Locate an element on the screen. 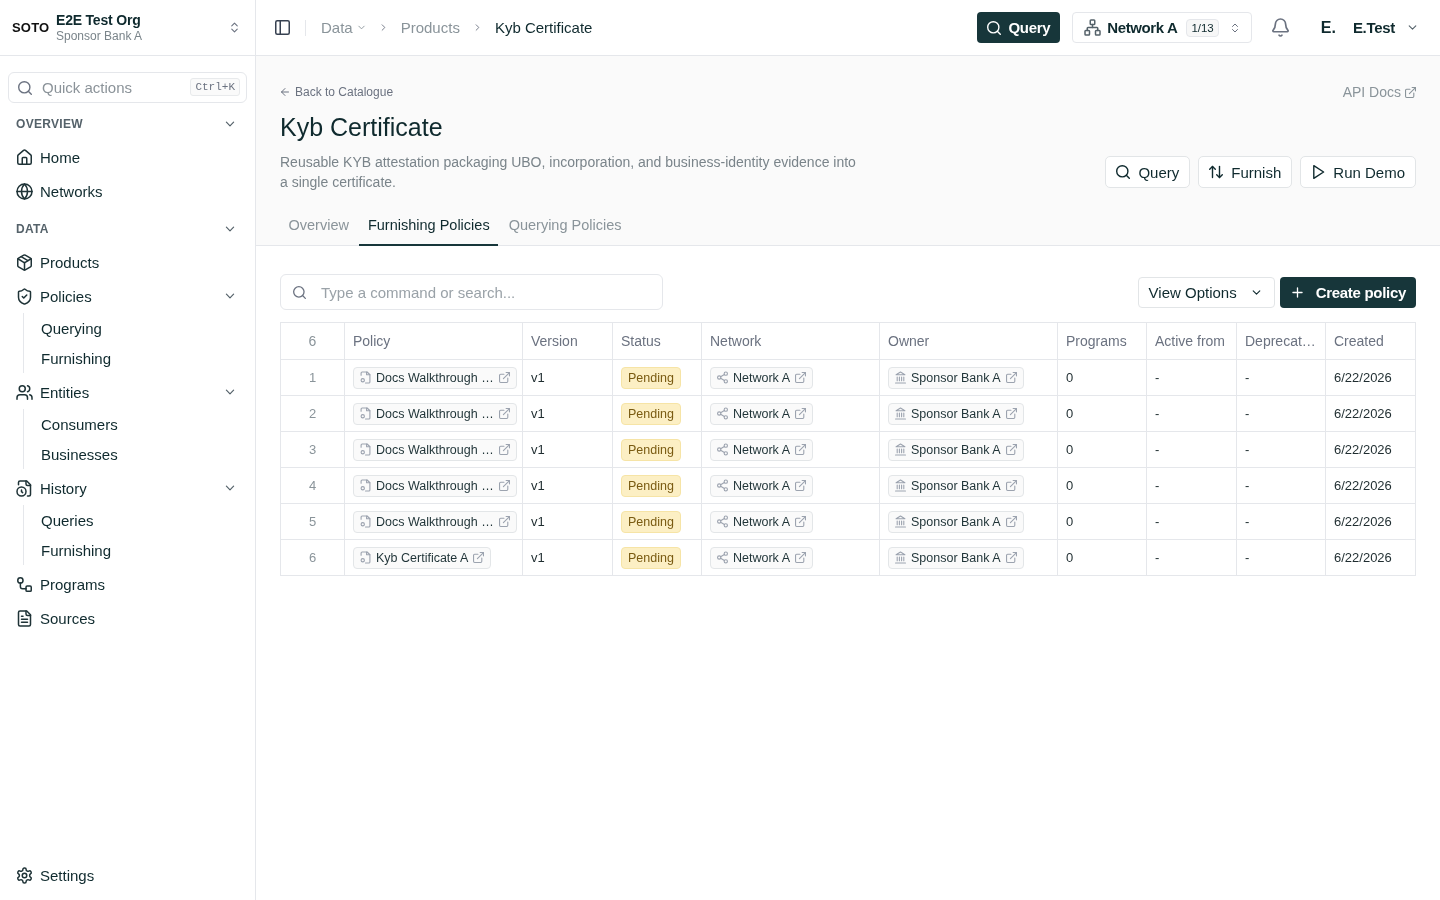 This screenshot has width=1440, height=900. section-header: OVERVIEW is located at coordinates (127, 124).